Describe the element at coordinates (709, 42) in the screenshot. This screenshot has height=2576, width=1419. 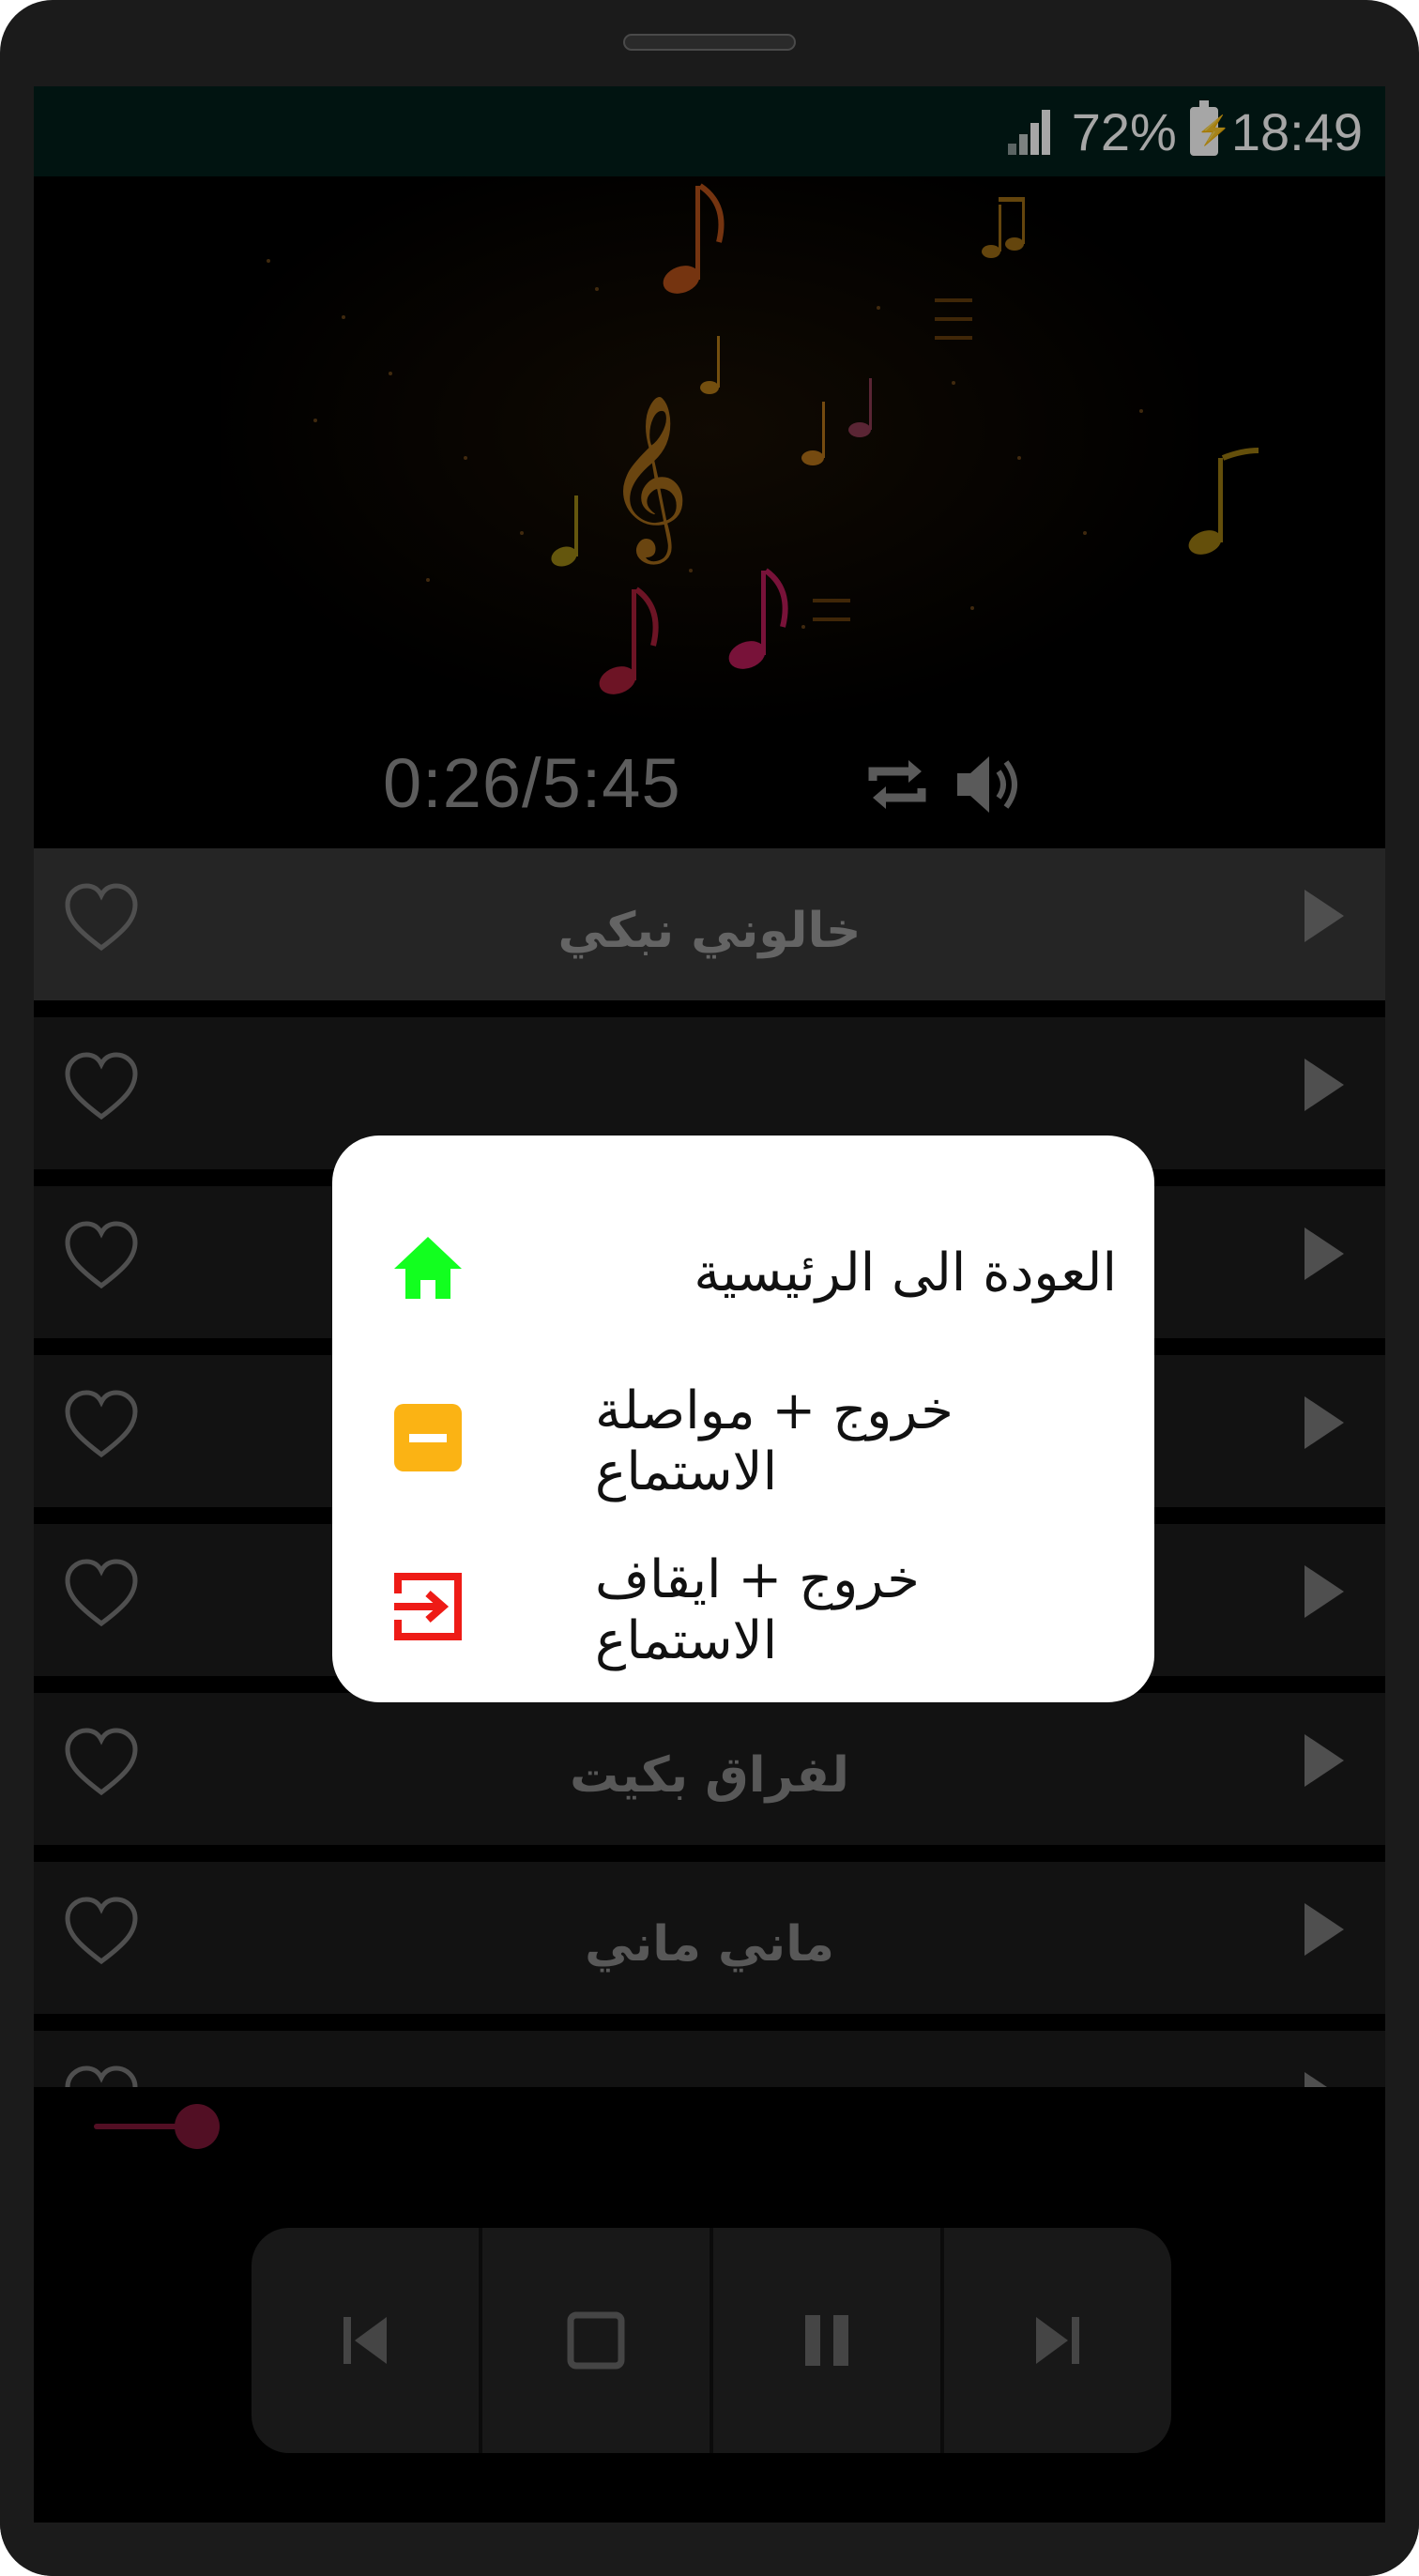
I see `phone-speaker` at that location.